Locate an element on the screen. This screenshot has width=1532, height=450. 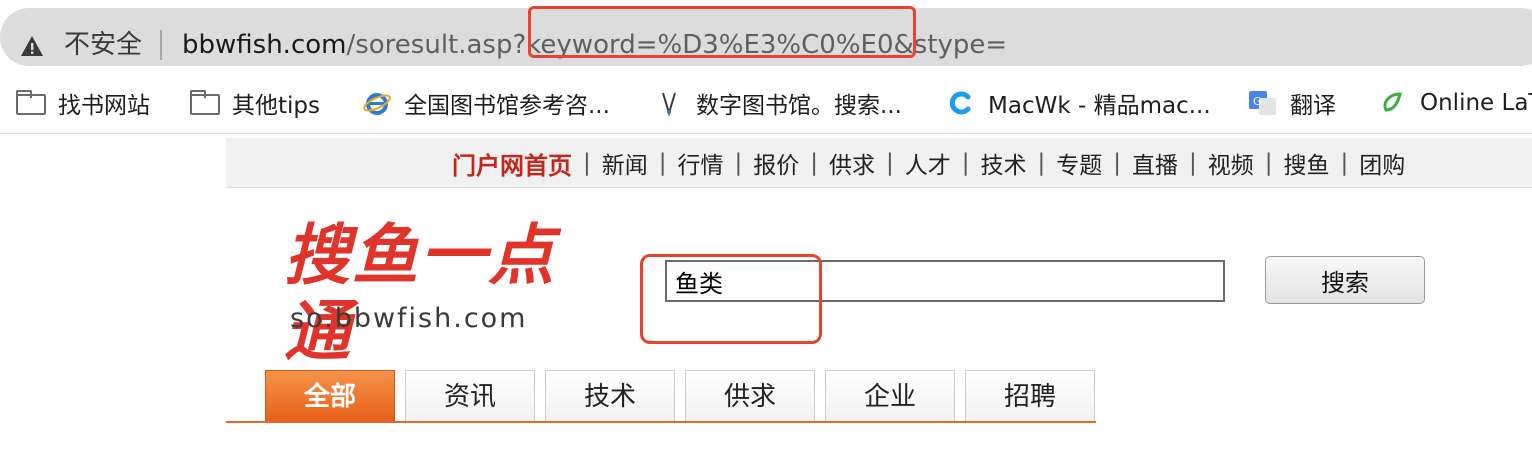
overleaf-icon is located at coordinates (1392, 102).